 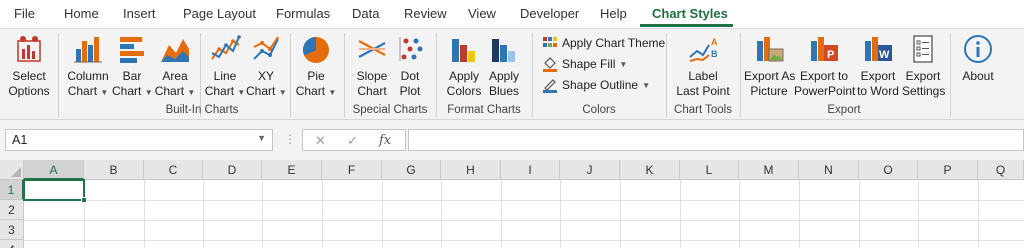 I want to click on label-last-point-icon: A B, so click(x=703, y=49).